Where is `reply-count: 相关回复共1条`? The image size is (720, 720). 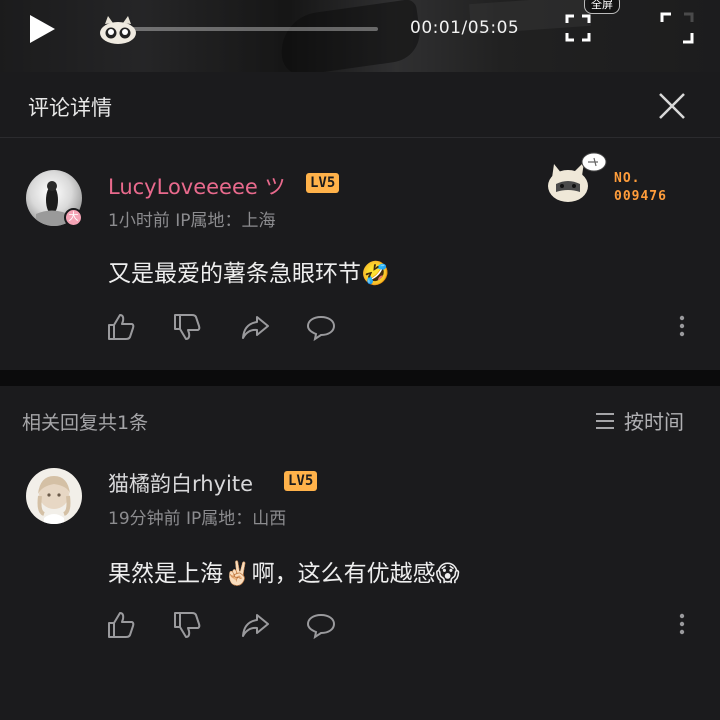 reply-count: 相关回复共1条 is located at coordinates (85, 423).